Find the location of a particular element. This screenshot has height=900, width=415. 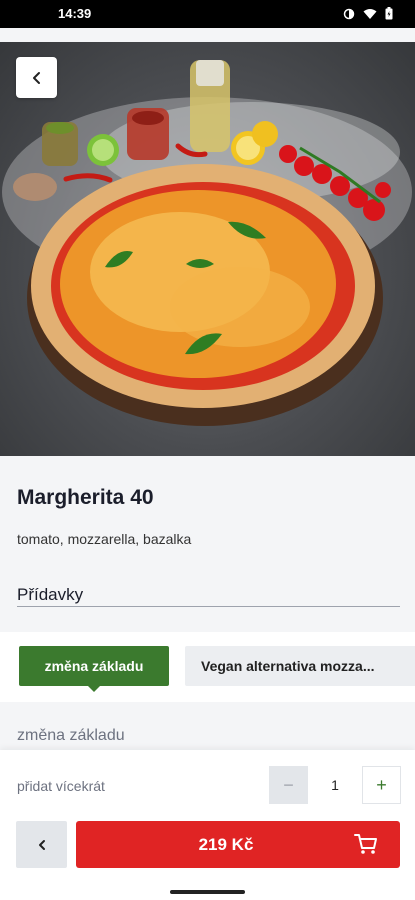

data-saver-icon is located at coordinates (349, 16).